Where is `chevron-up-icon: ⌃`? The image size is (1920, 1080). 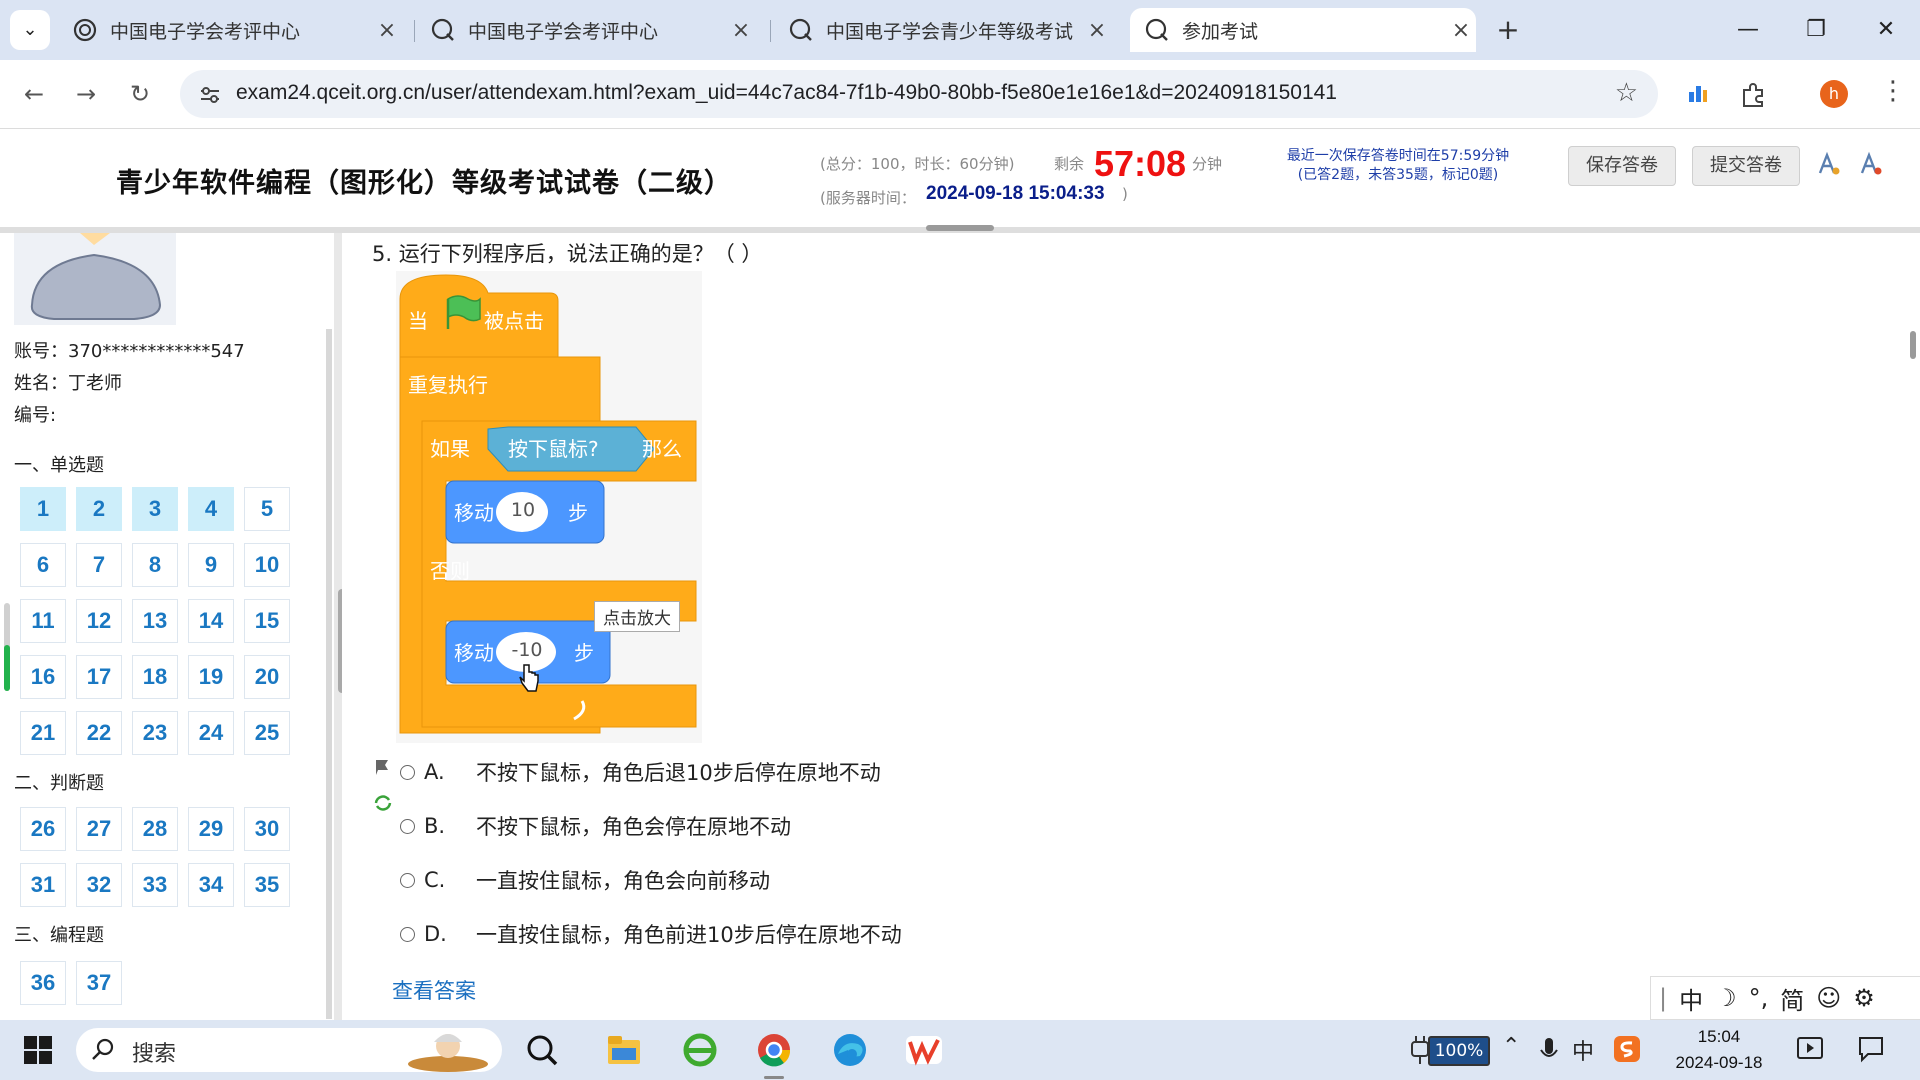
chevron-up-icon: ⌃ is located at coordinates (1511, 1046).